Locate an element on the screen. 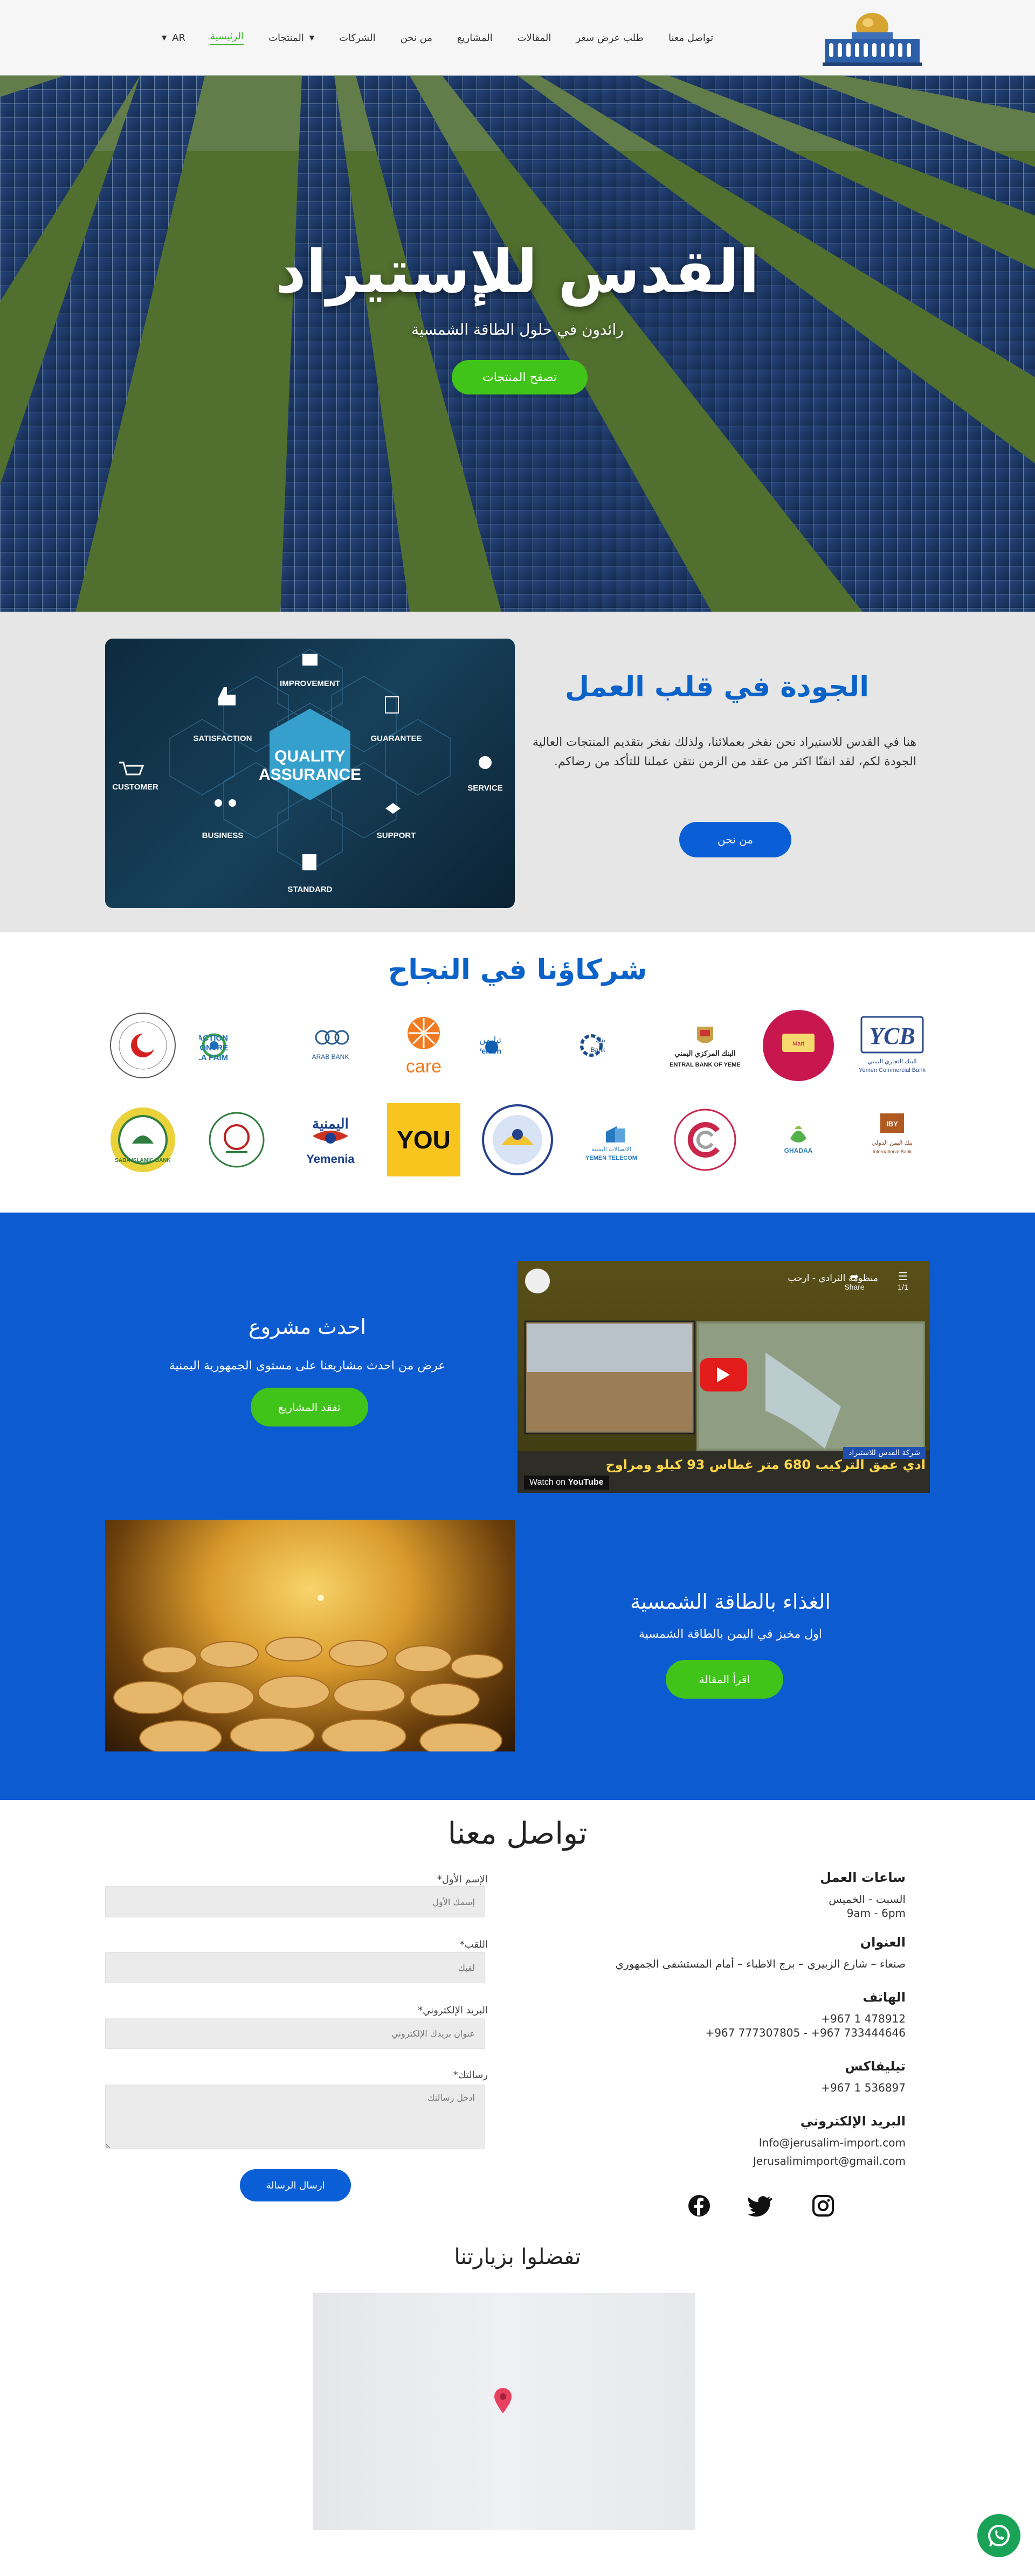  youtube-play-button is located at coordinates (723, 1374).